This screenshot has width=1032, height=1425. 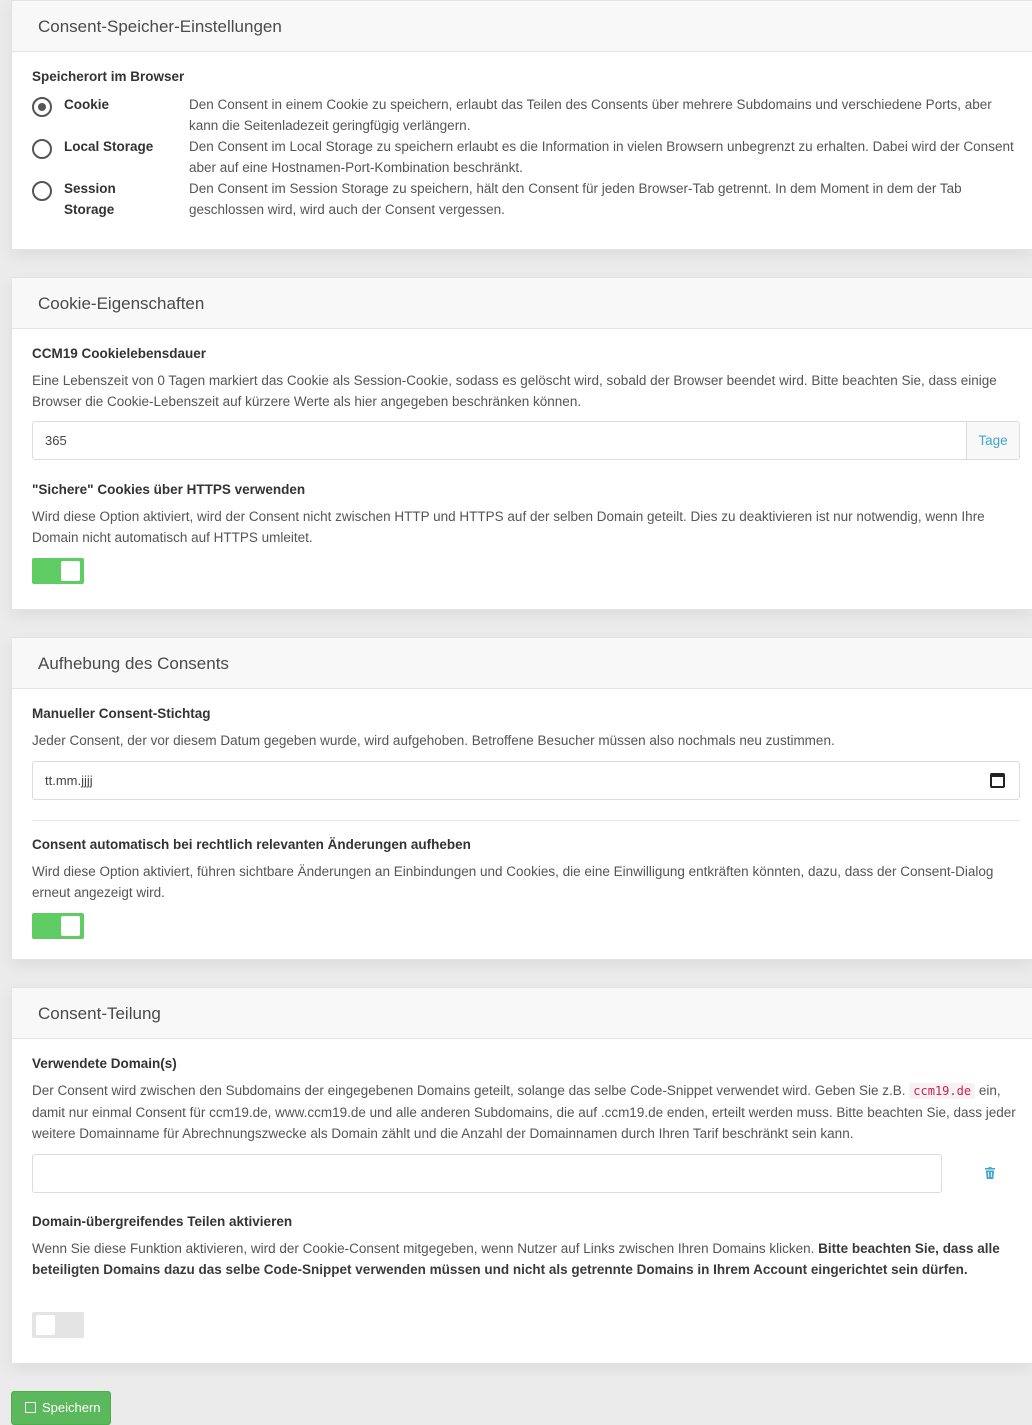 I want to click on manual-date-label: Manueller Consent-Stichtag, so click(x=121, y=713).